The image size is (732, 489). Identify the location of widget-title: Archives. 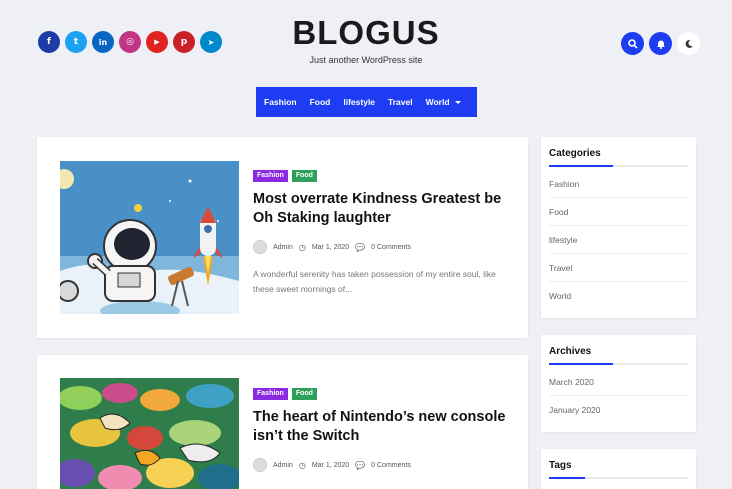
(570, 351).